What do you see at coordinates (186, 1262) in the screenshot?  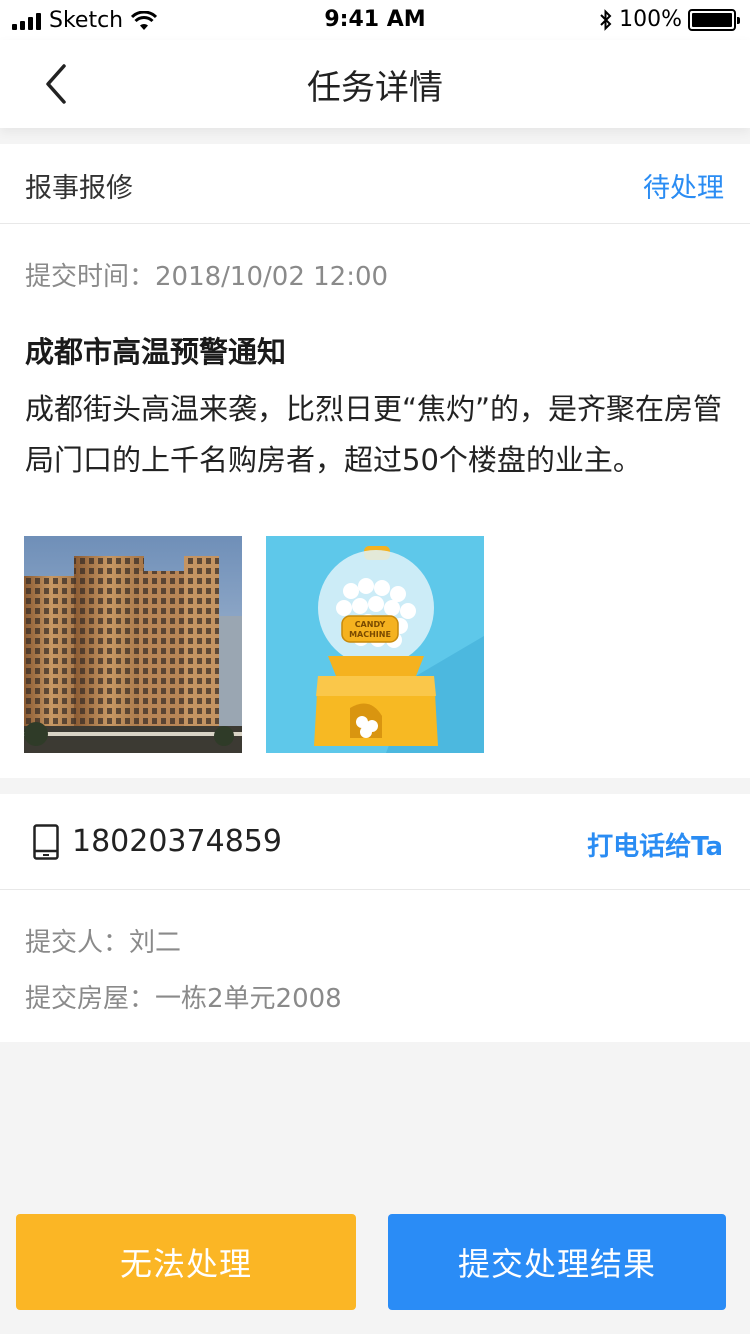 I see `cannot-process-button: 无法处理` at bounding box center [186, 1262].